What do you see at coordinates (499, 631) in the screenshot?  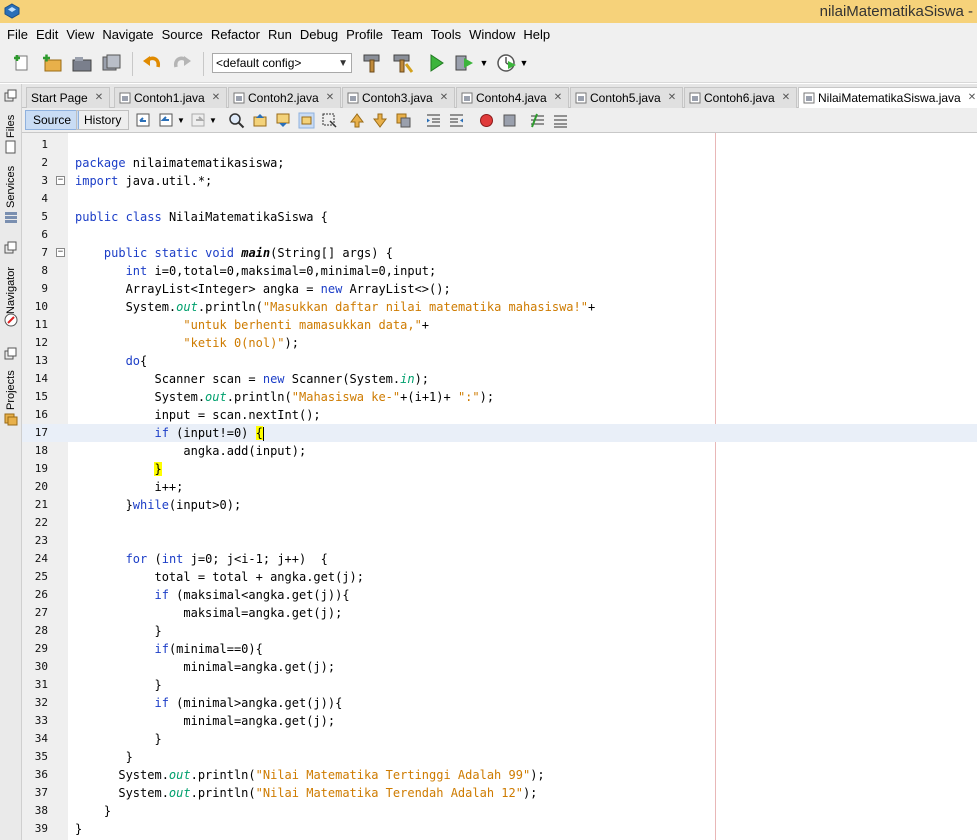 I see `code-line: 28 }` at bounding box center [499, 631].